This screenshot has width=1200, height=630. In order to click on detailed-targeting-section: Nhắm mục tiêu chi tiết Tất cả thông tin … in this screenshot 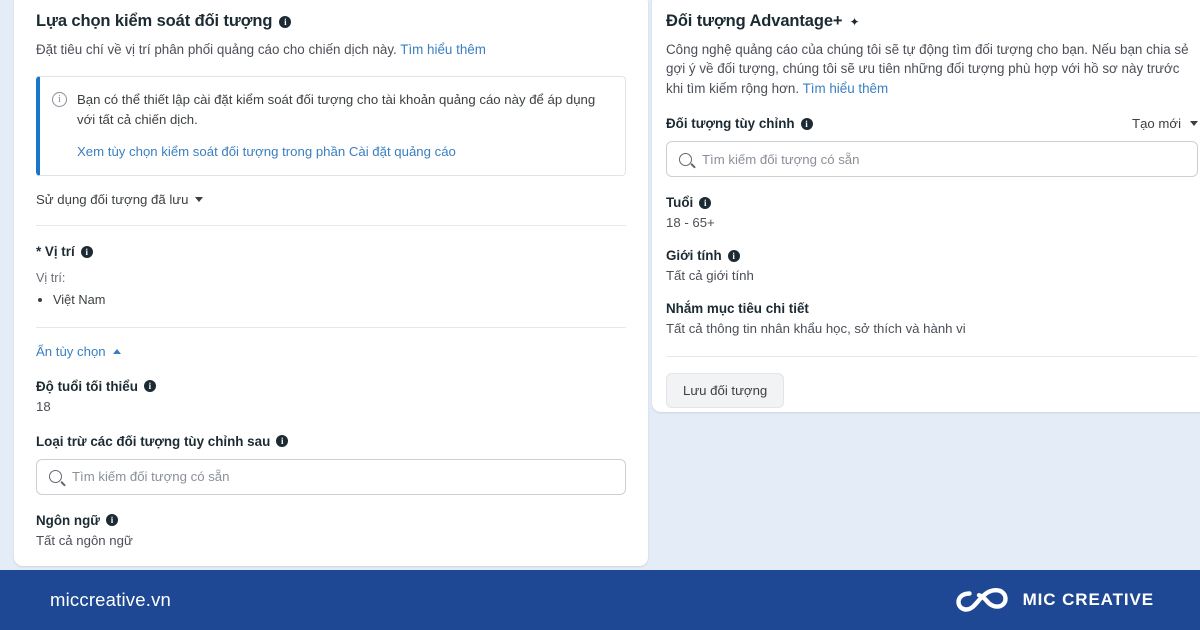, I will do `click(932, 318)`.